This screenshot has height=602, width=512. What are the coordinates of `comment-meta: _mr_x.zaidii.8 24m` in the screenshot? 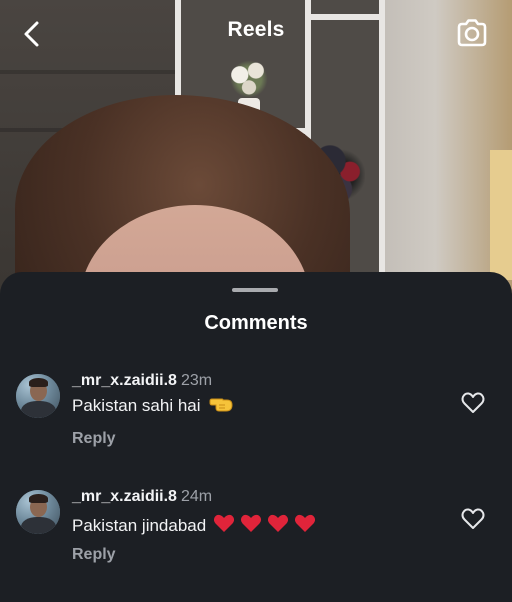 It's located at (142, 497).